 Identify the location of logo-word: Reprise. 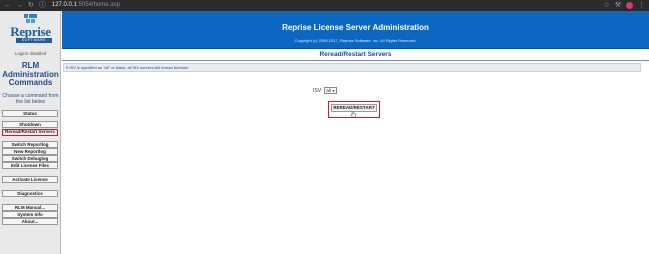
(30, 31).